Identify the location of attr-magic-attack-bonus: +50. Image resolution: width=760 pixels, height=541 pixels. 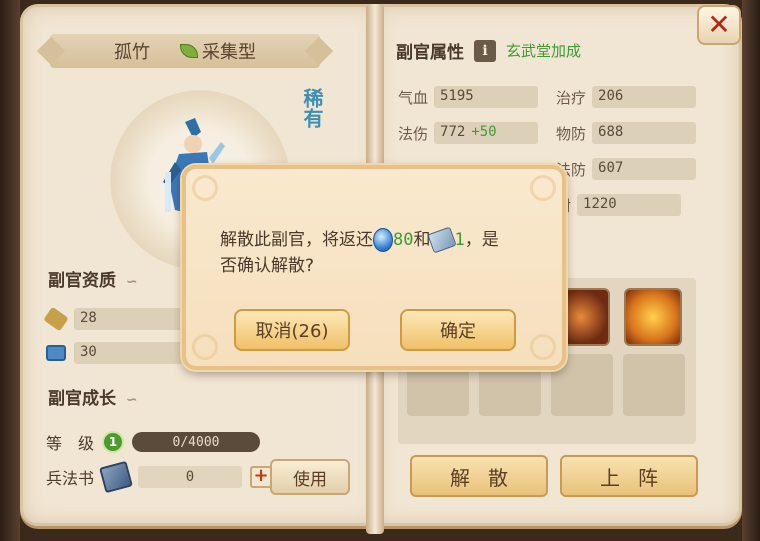
(484, 132).